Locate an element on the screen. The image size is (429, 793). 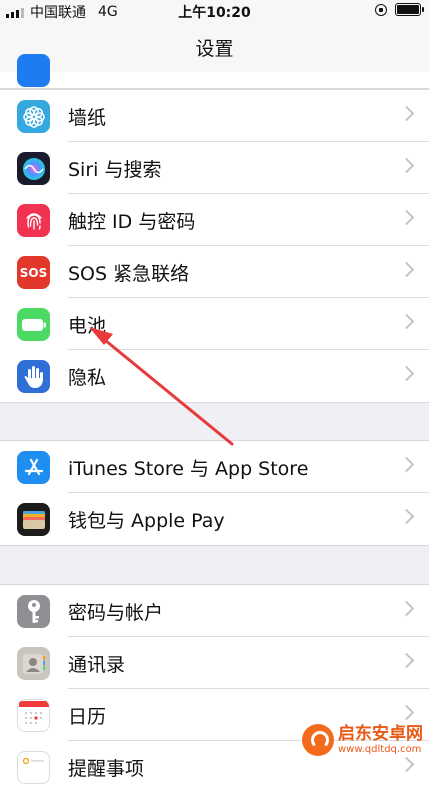
watermark-name: 启东安卓网 is located at coordinates (380, 733).